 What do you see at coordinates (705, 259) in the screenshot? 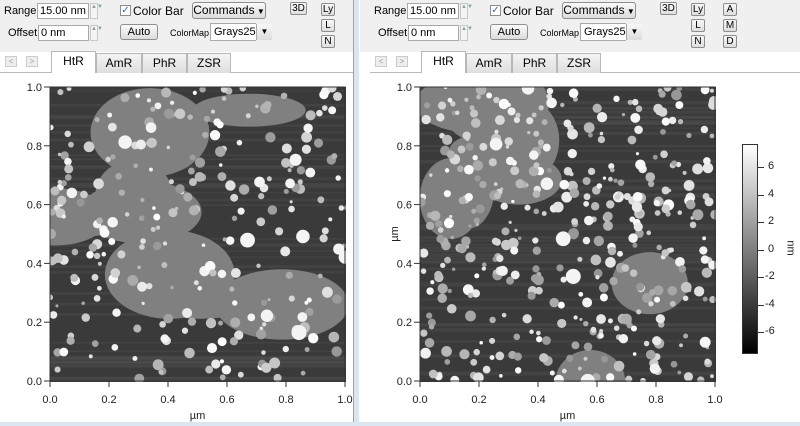
I see `large-particle` at bounding box center [705, 259].